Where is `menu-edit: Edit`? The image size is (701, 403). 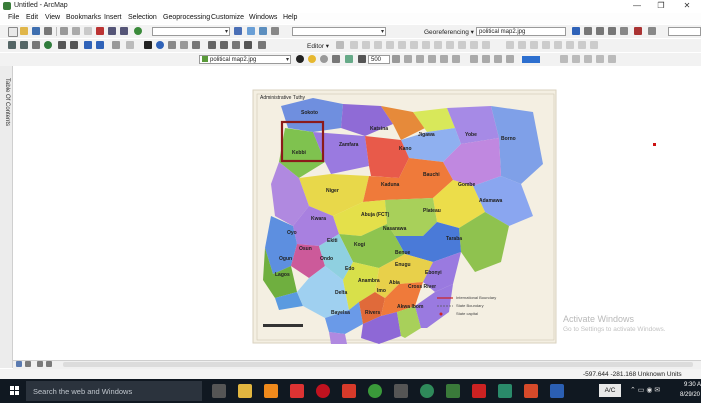 menu-edit: Edit is located at coordinates (32, 17).